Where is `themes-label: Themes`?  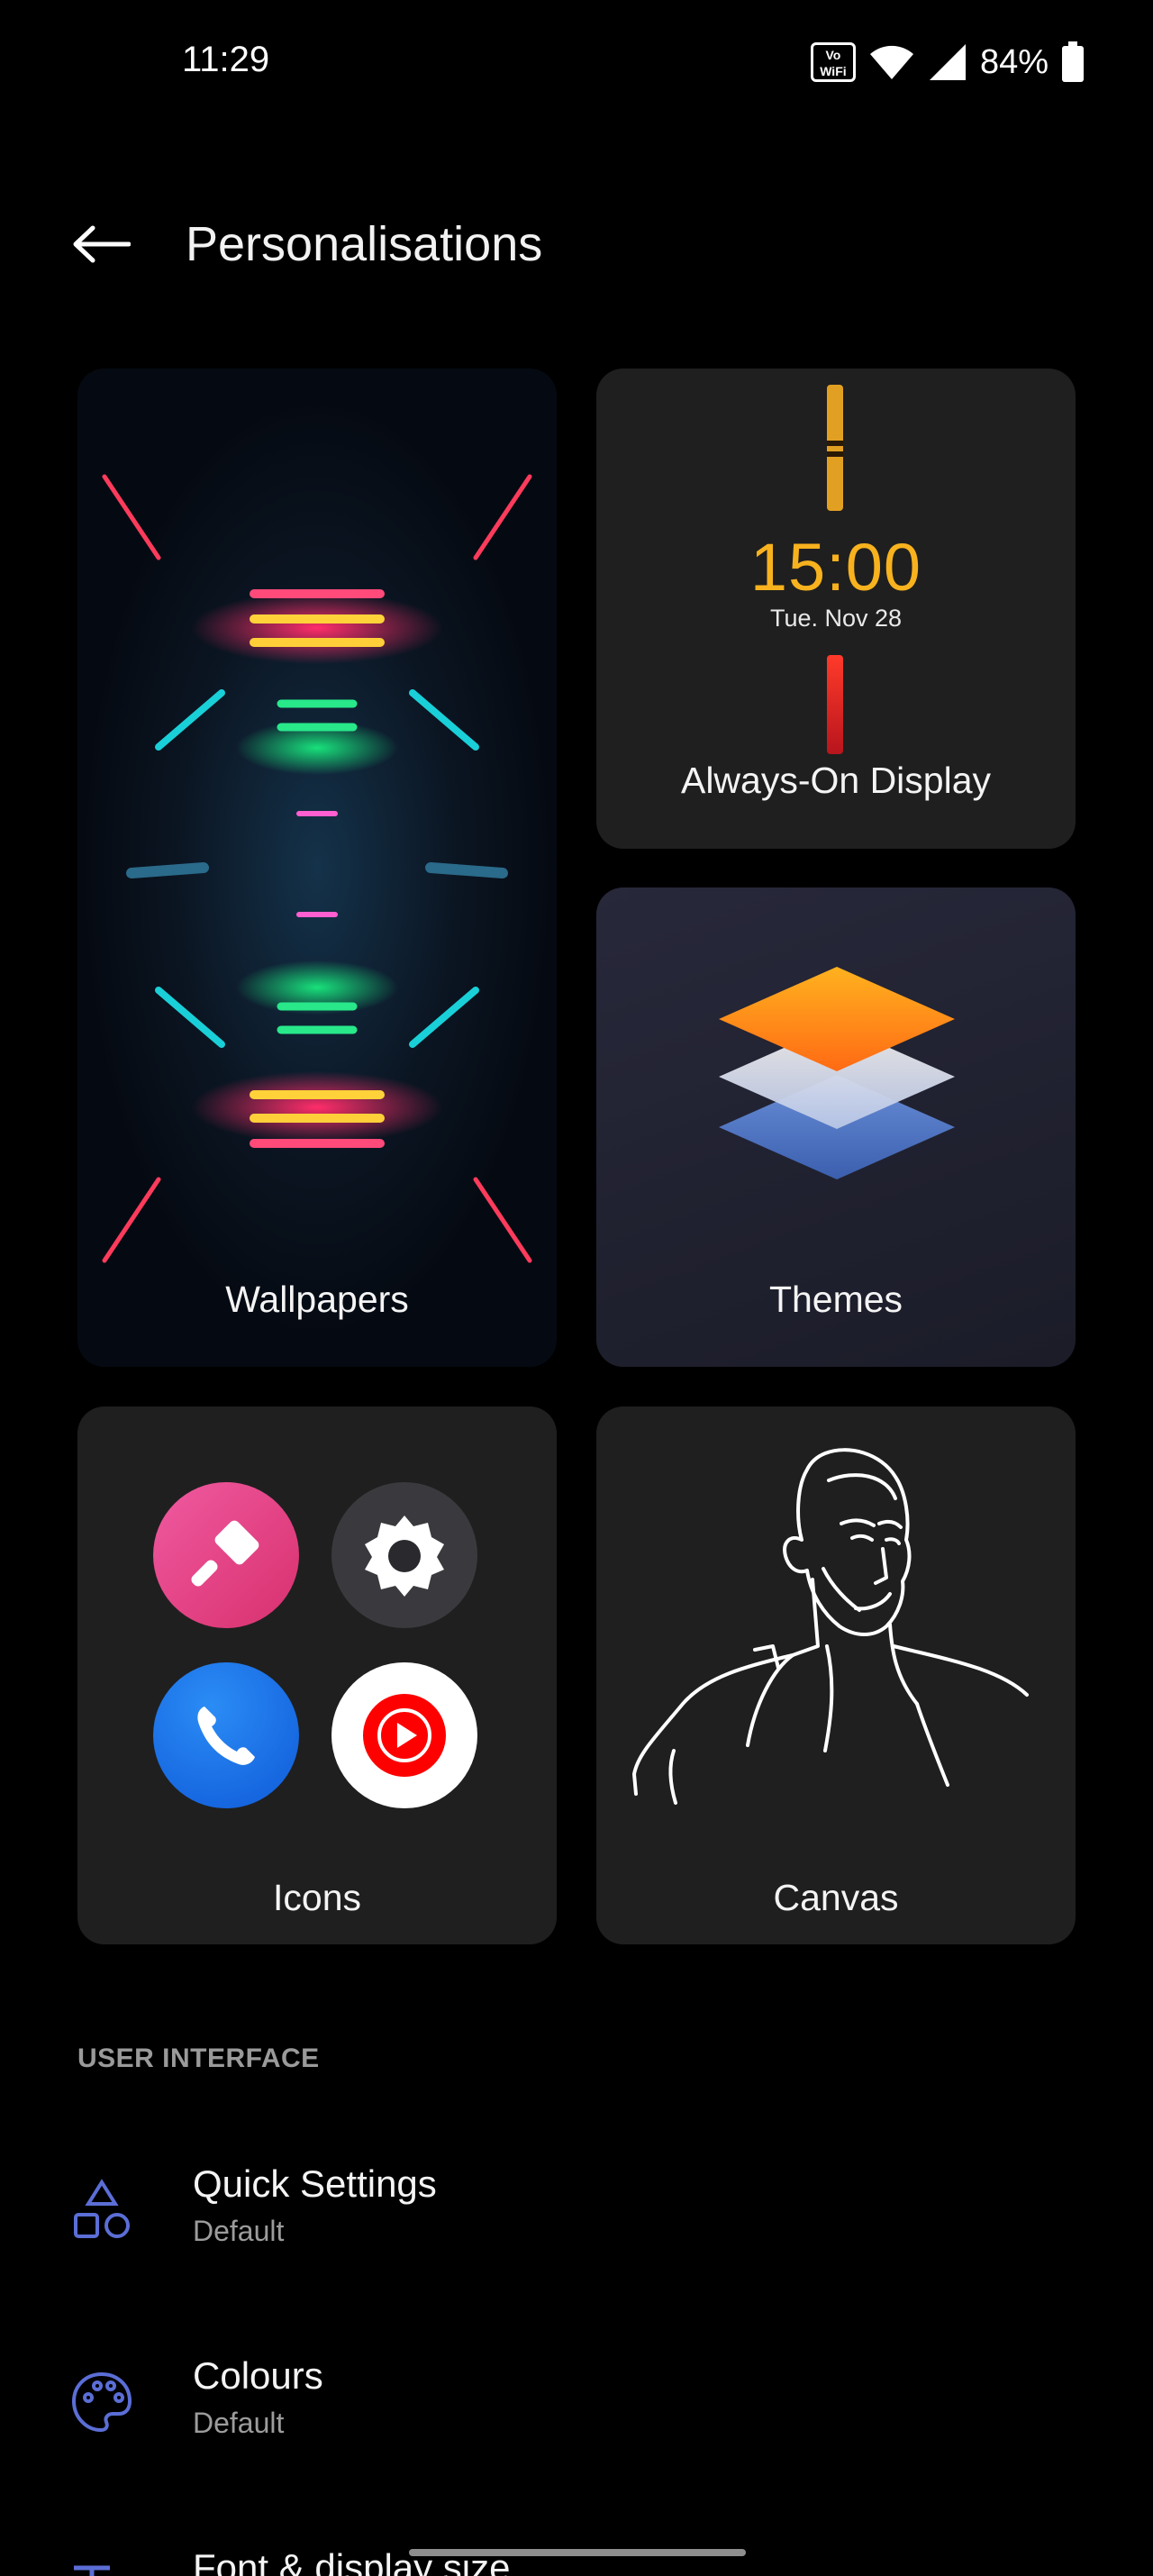 themes-label: Themes is located at coordinates (835, 1299).